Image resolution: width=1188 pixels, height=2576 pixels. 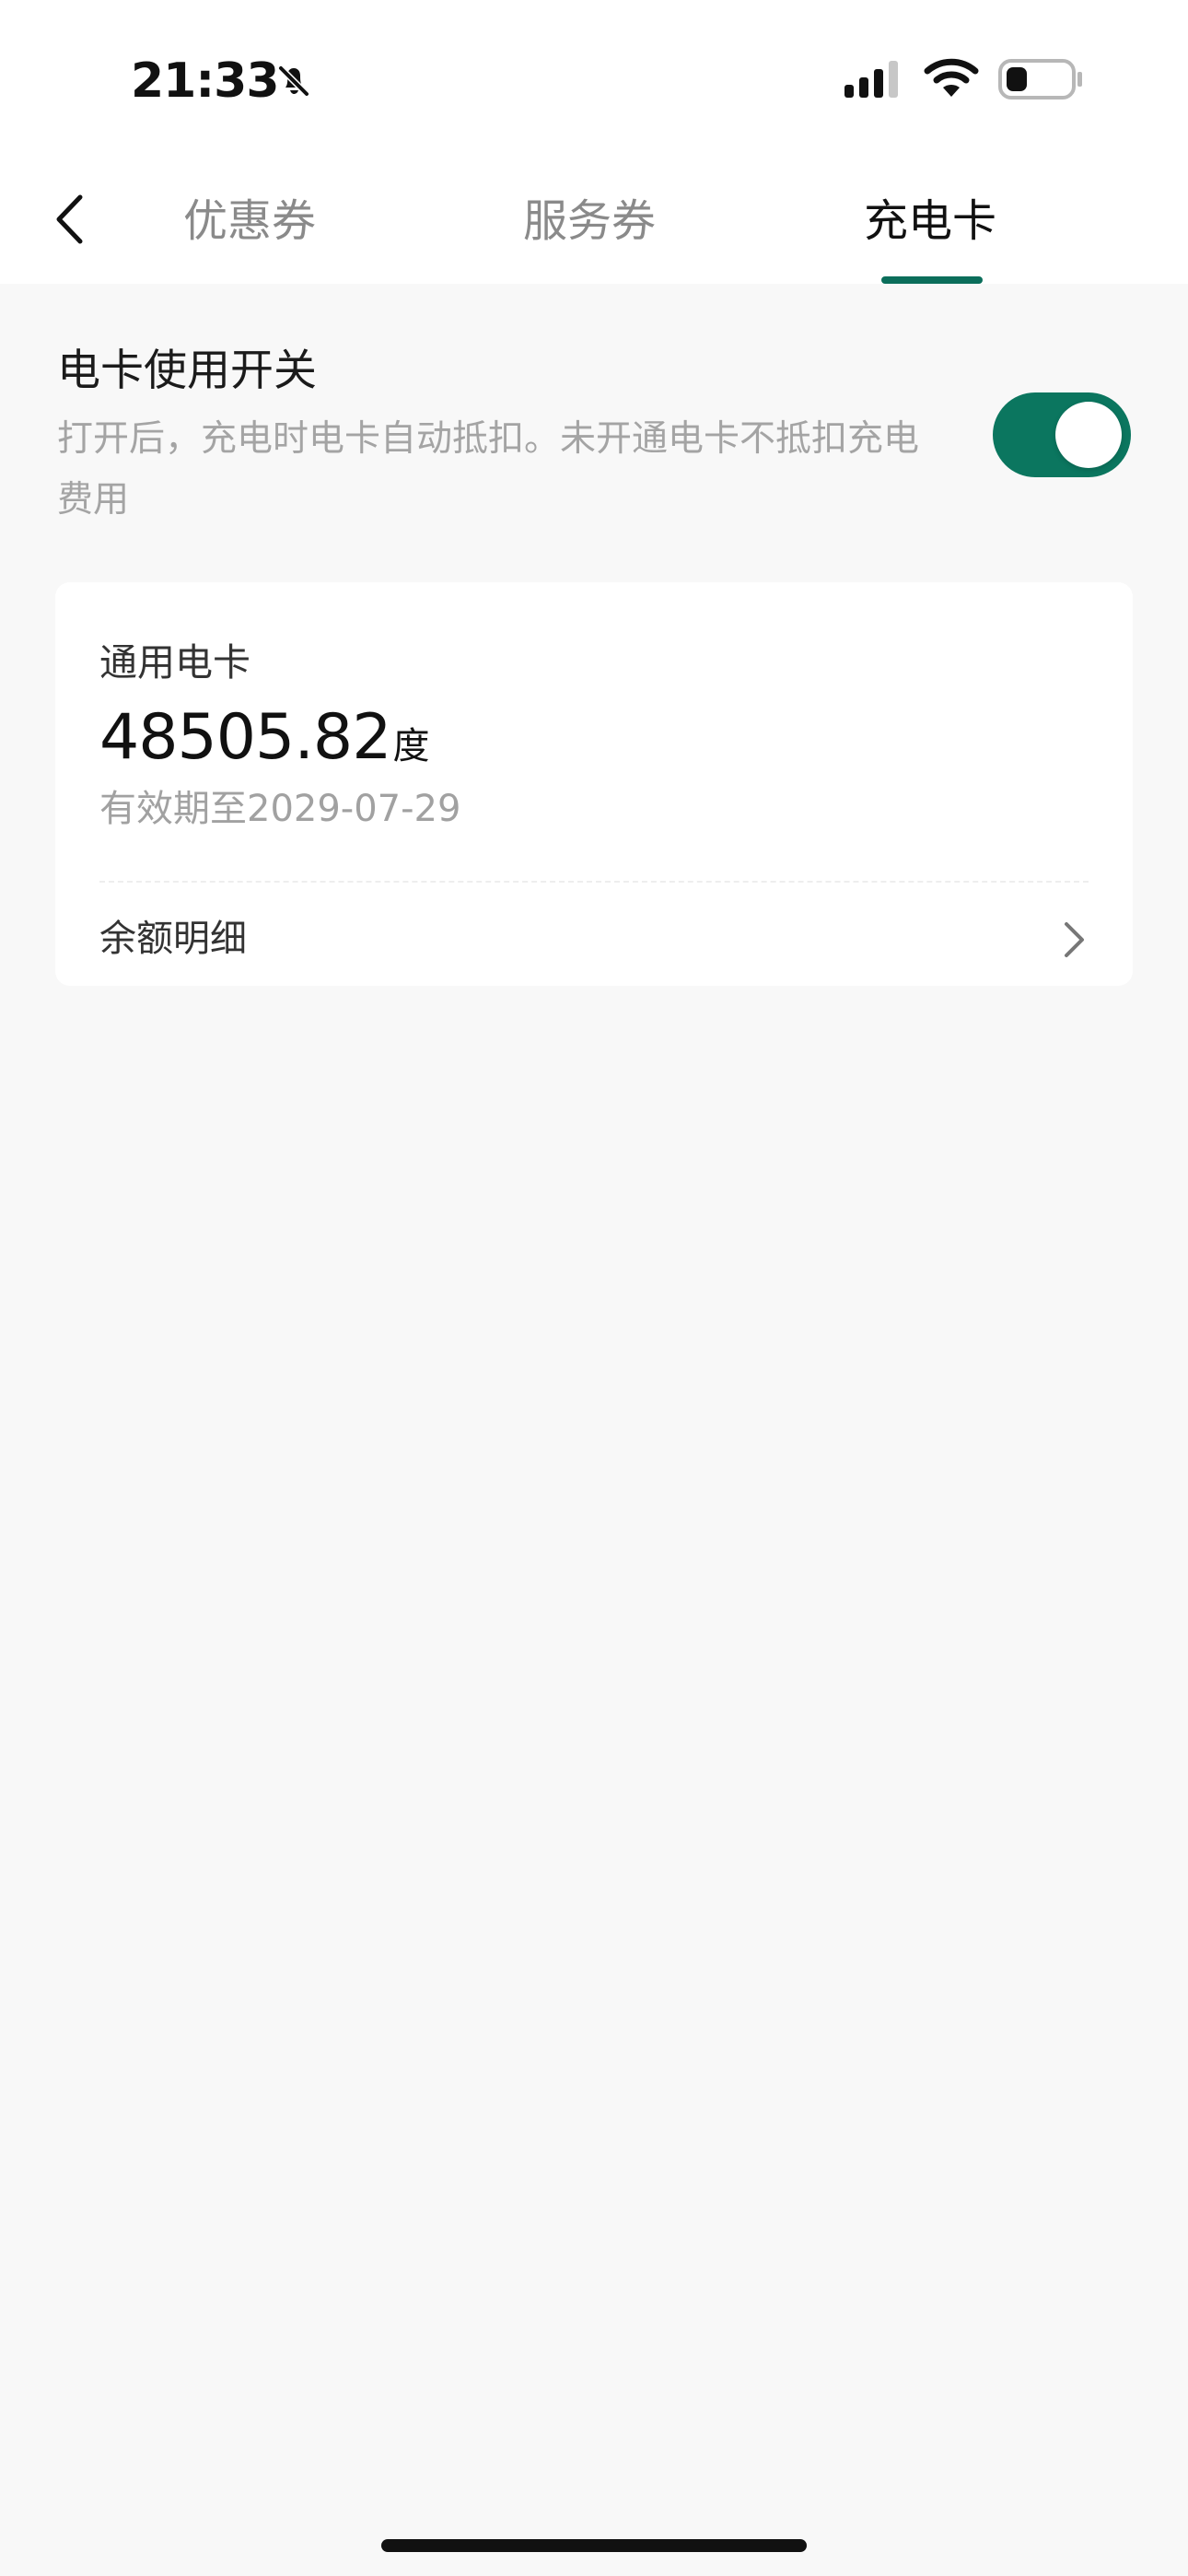 I want to click on coupon-tabs-header: 优惠券 服务券 充电卡, so click(x=594, y=221).